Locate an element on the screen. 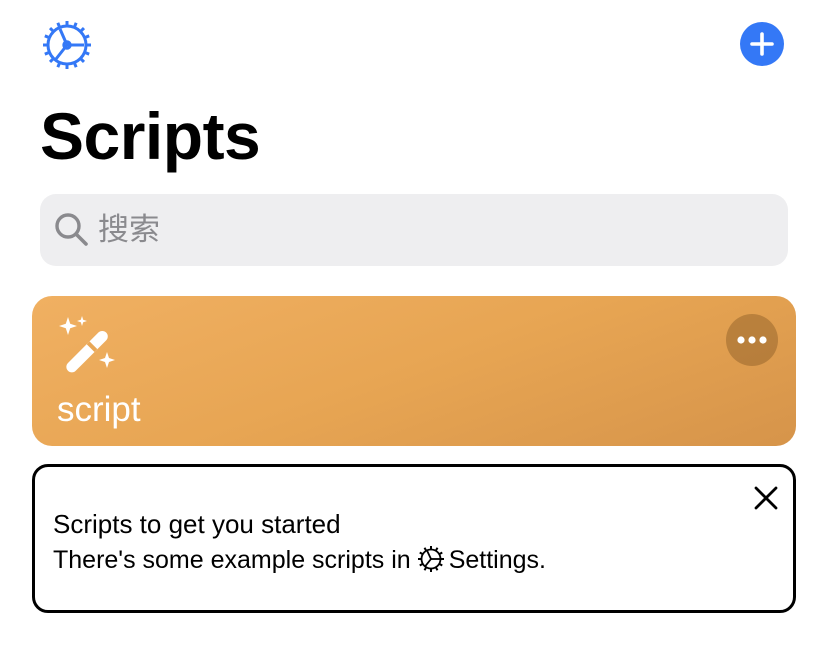  ellipsis-icon is located at coordinates (752, 340).